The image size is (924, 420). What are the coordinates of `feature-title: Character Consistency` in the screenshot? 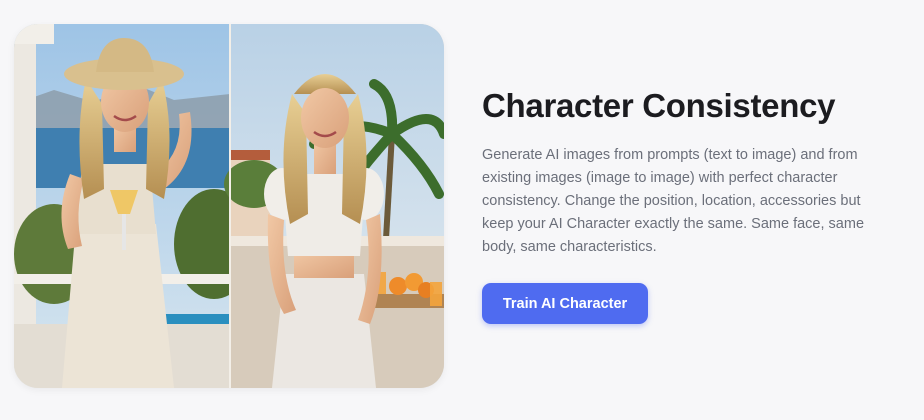 It's located at (659, 105).